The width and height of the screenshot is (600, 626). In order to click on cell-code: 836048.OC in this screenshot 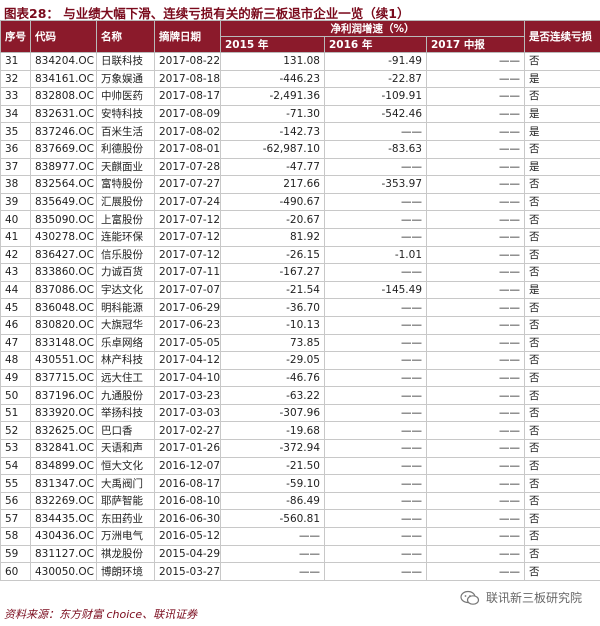, I will do `click(63, 307)`.